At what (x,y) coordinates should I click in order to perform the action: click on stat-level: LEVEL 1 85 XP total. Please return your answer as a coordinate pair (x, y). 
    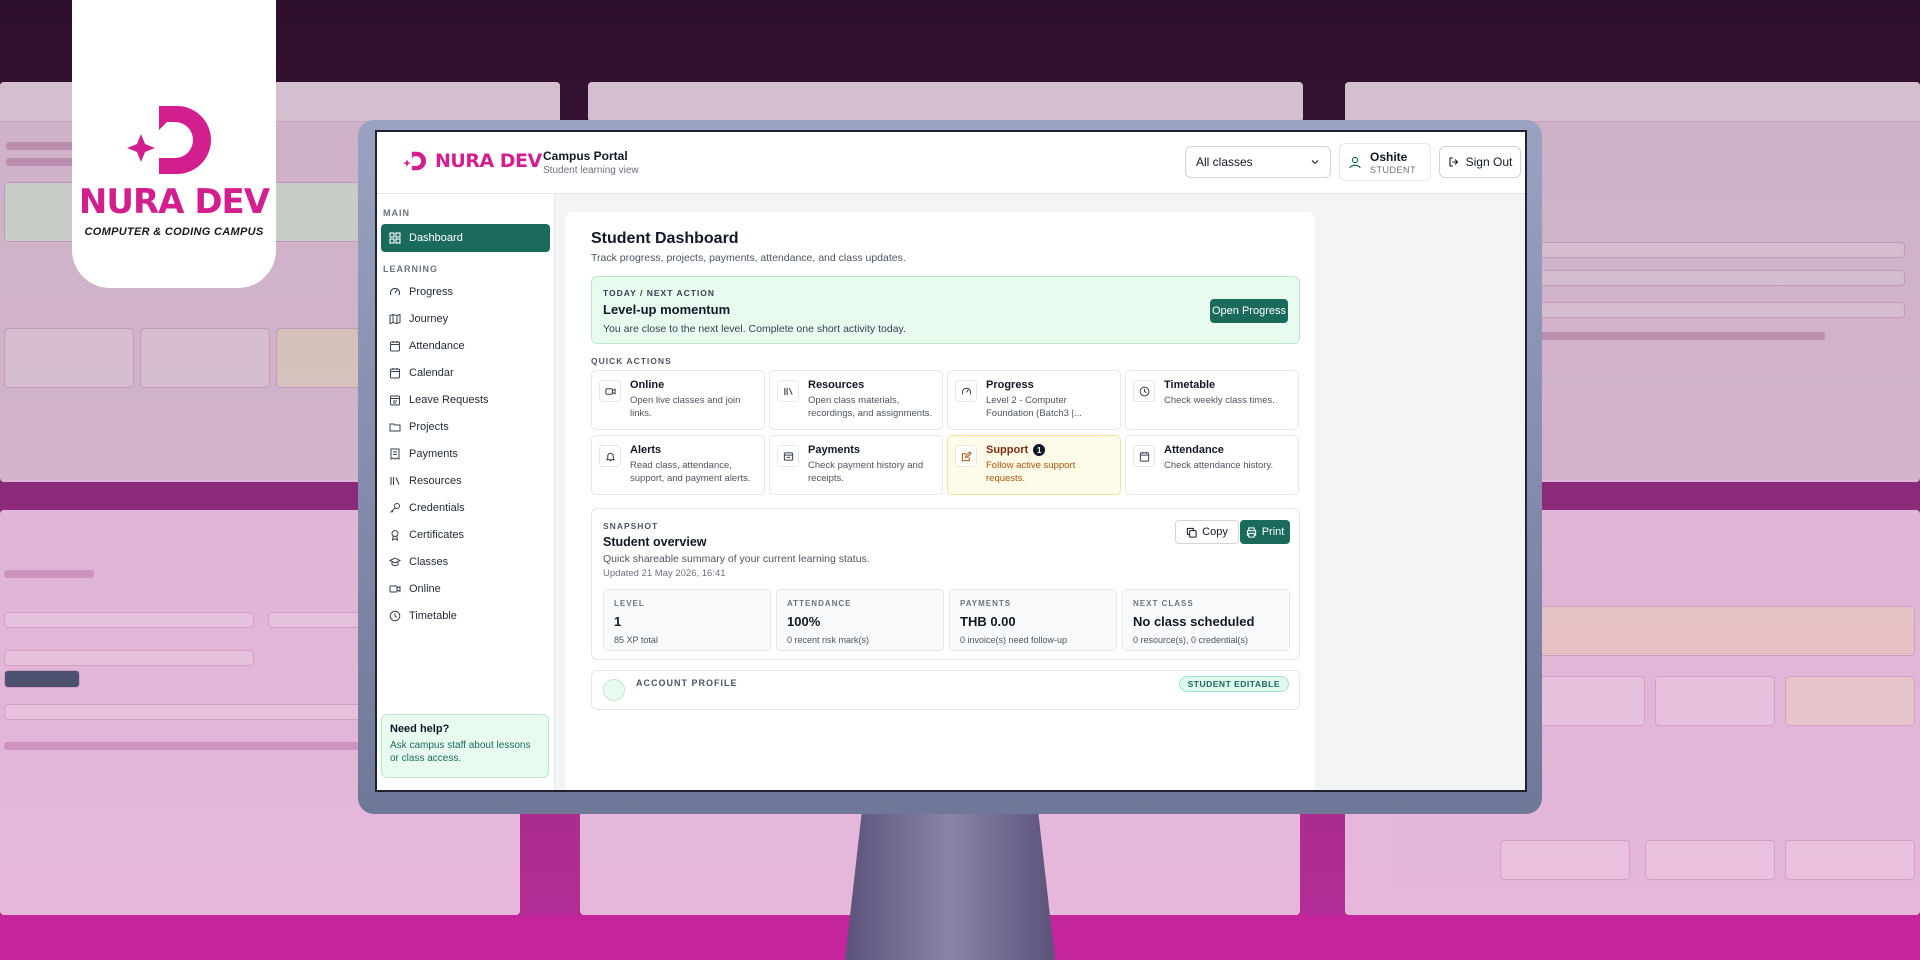
    Looking at the image, I should click on (687, 620).